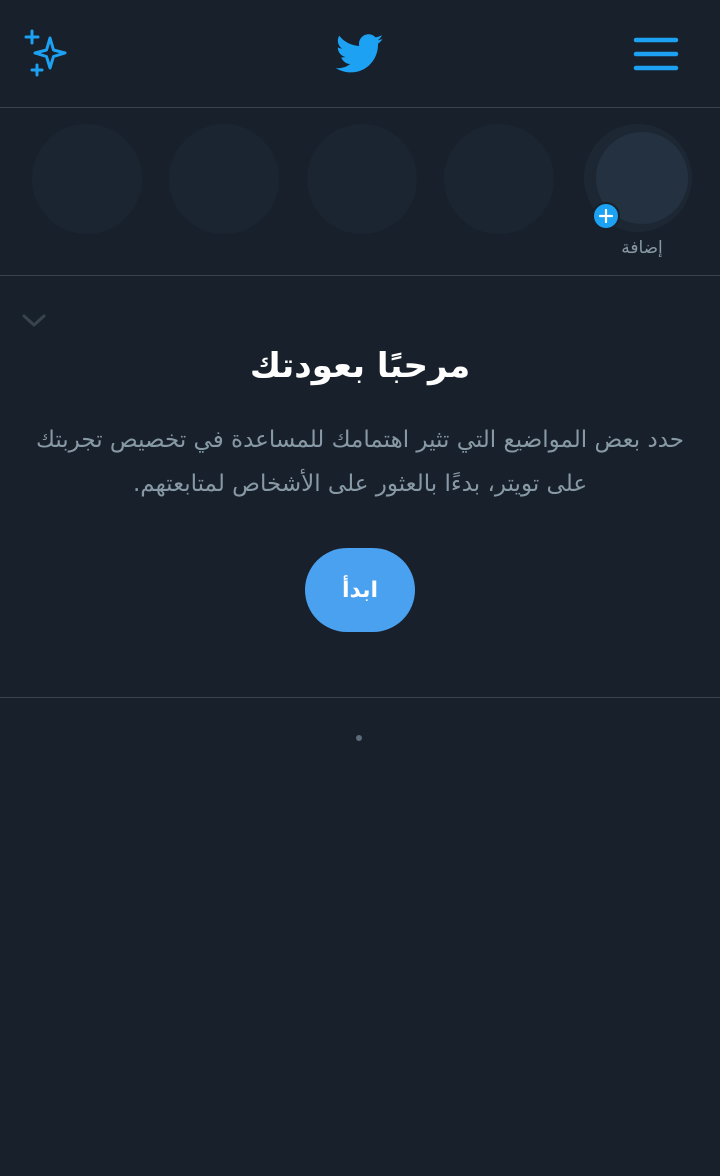 The height and width of the screenshot is (1176, 720). I want to click on chevron-down-icon, so click(34, 320).